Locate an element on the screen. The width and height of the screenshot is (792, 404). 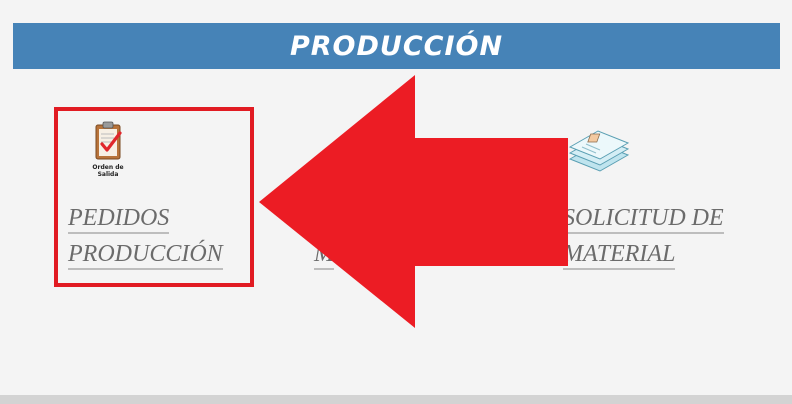
footer-bar is located at coordinates (396, 399).